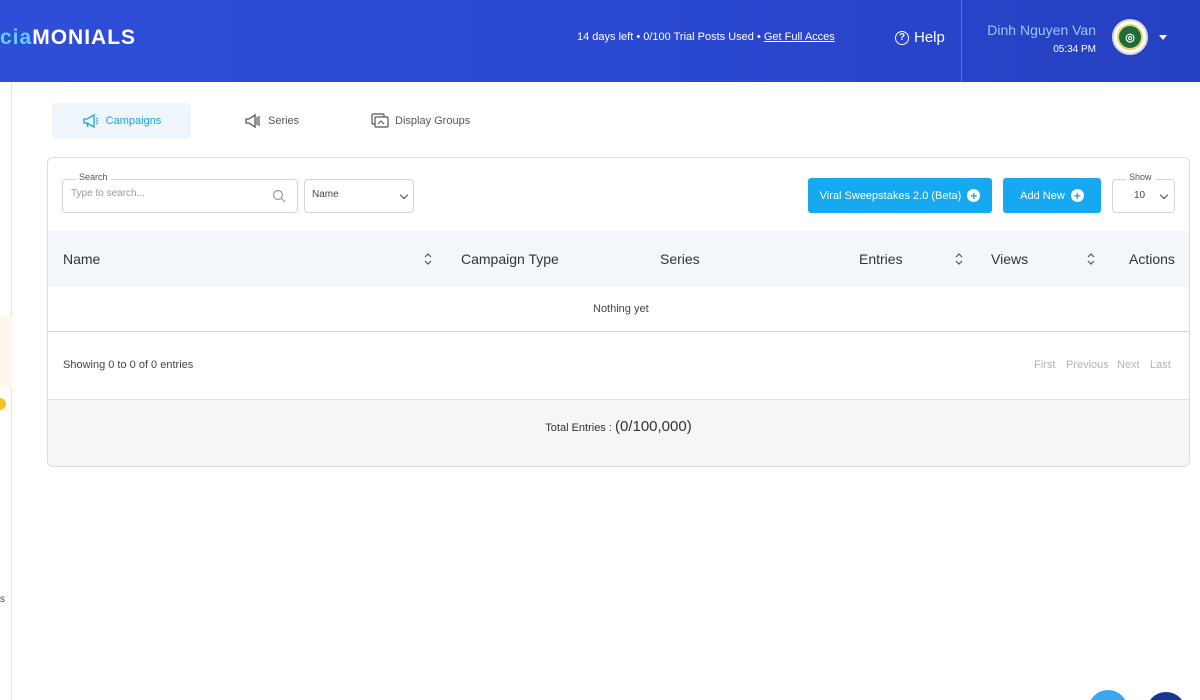 The height and width of the screenshot is (700, 1200). What do you see at coordinates (1163, 37) in the screenshot?
I see `user-menu-caret-icon` at bounding box center [1163, 37].